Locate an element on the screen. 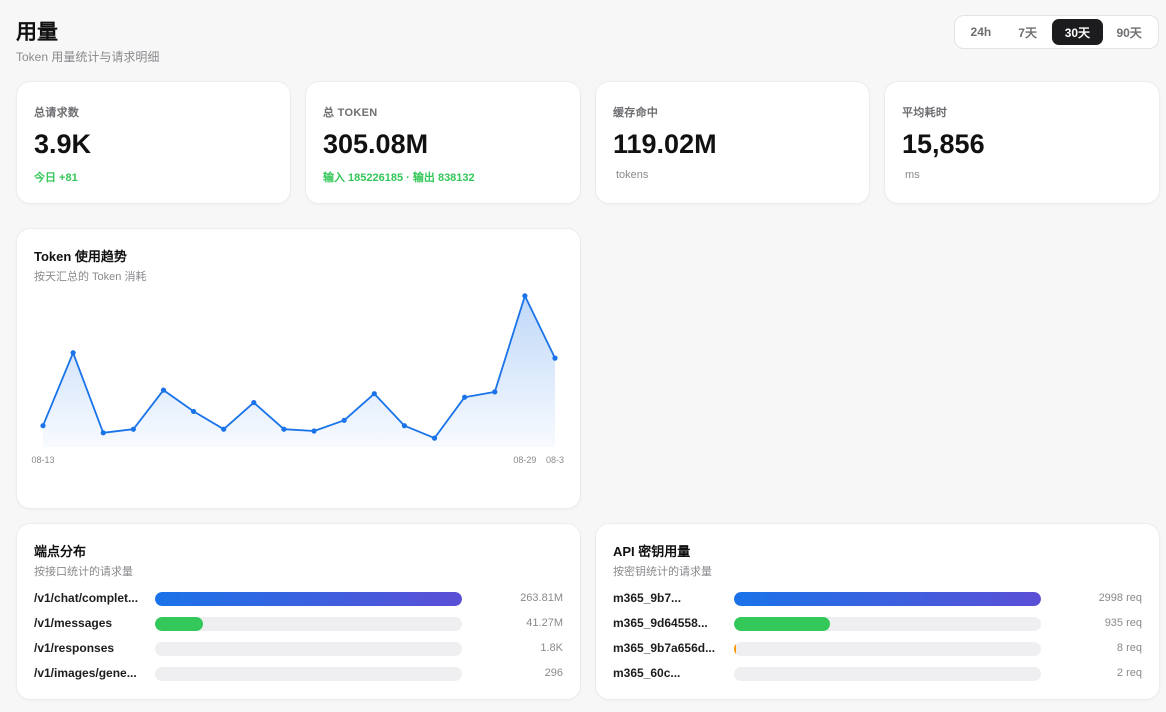 Image resolution: width=1166 pixels, height=712 pixels. endpoint-row: /v1/chat/complet... 263.81M is located at coordinates (298, 599).